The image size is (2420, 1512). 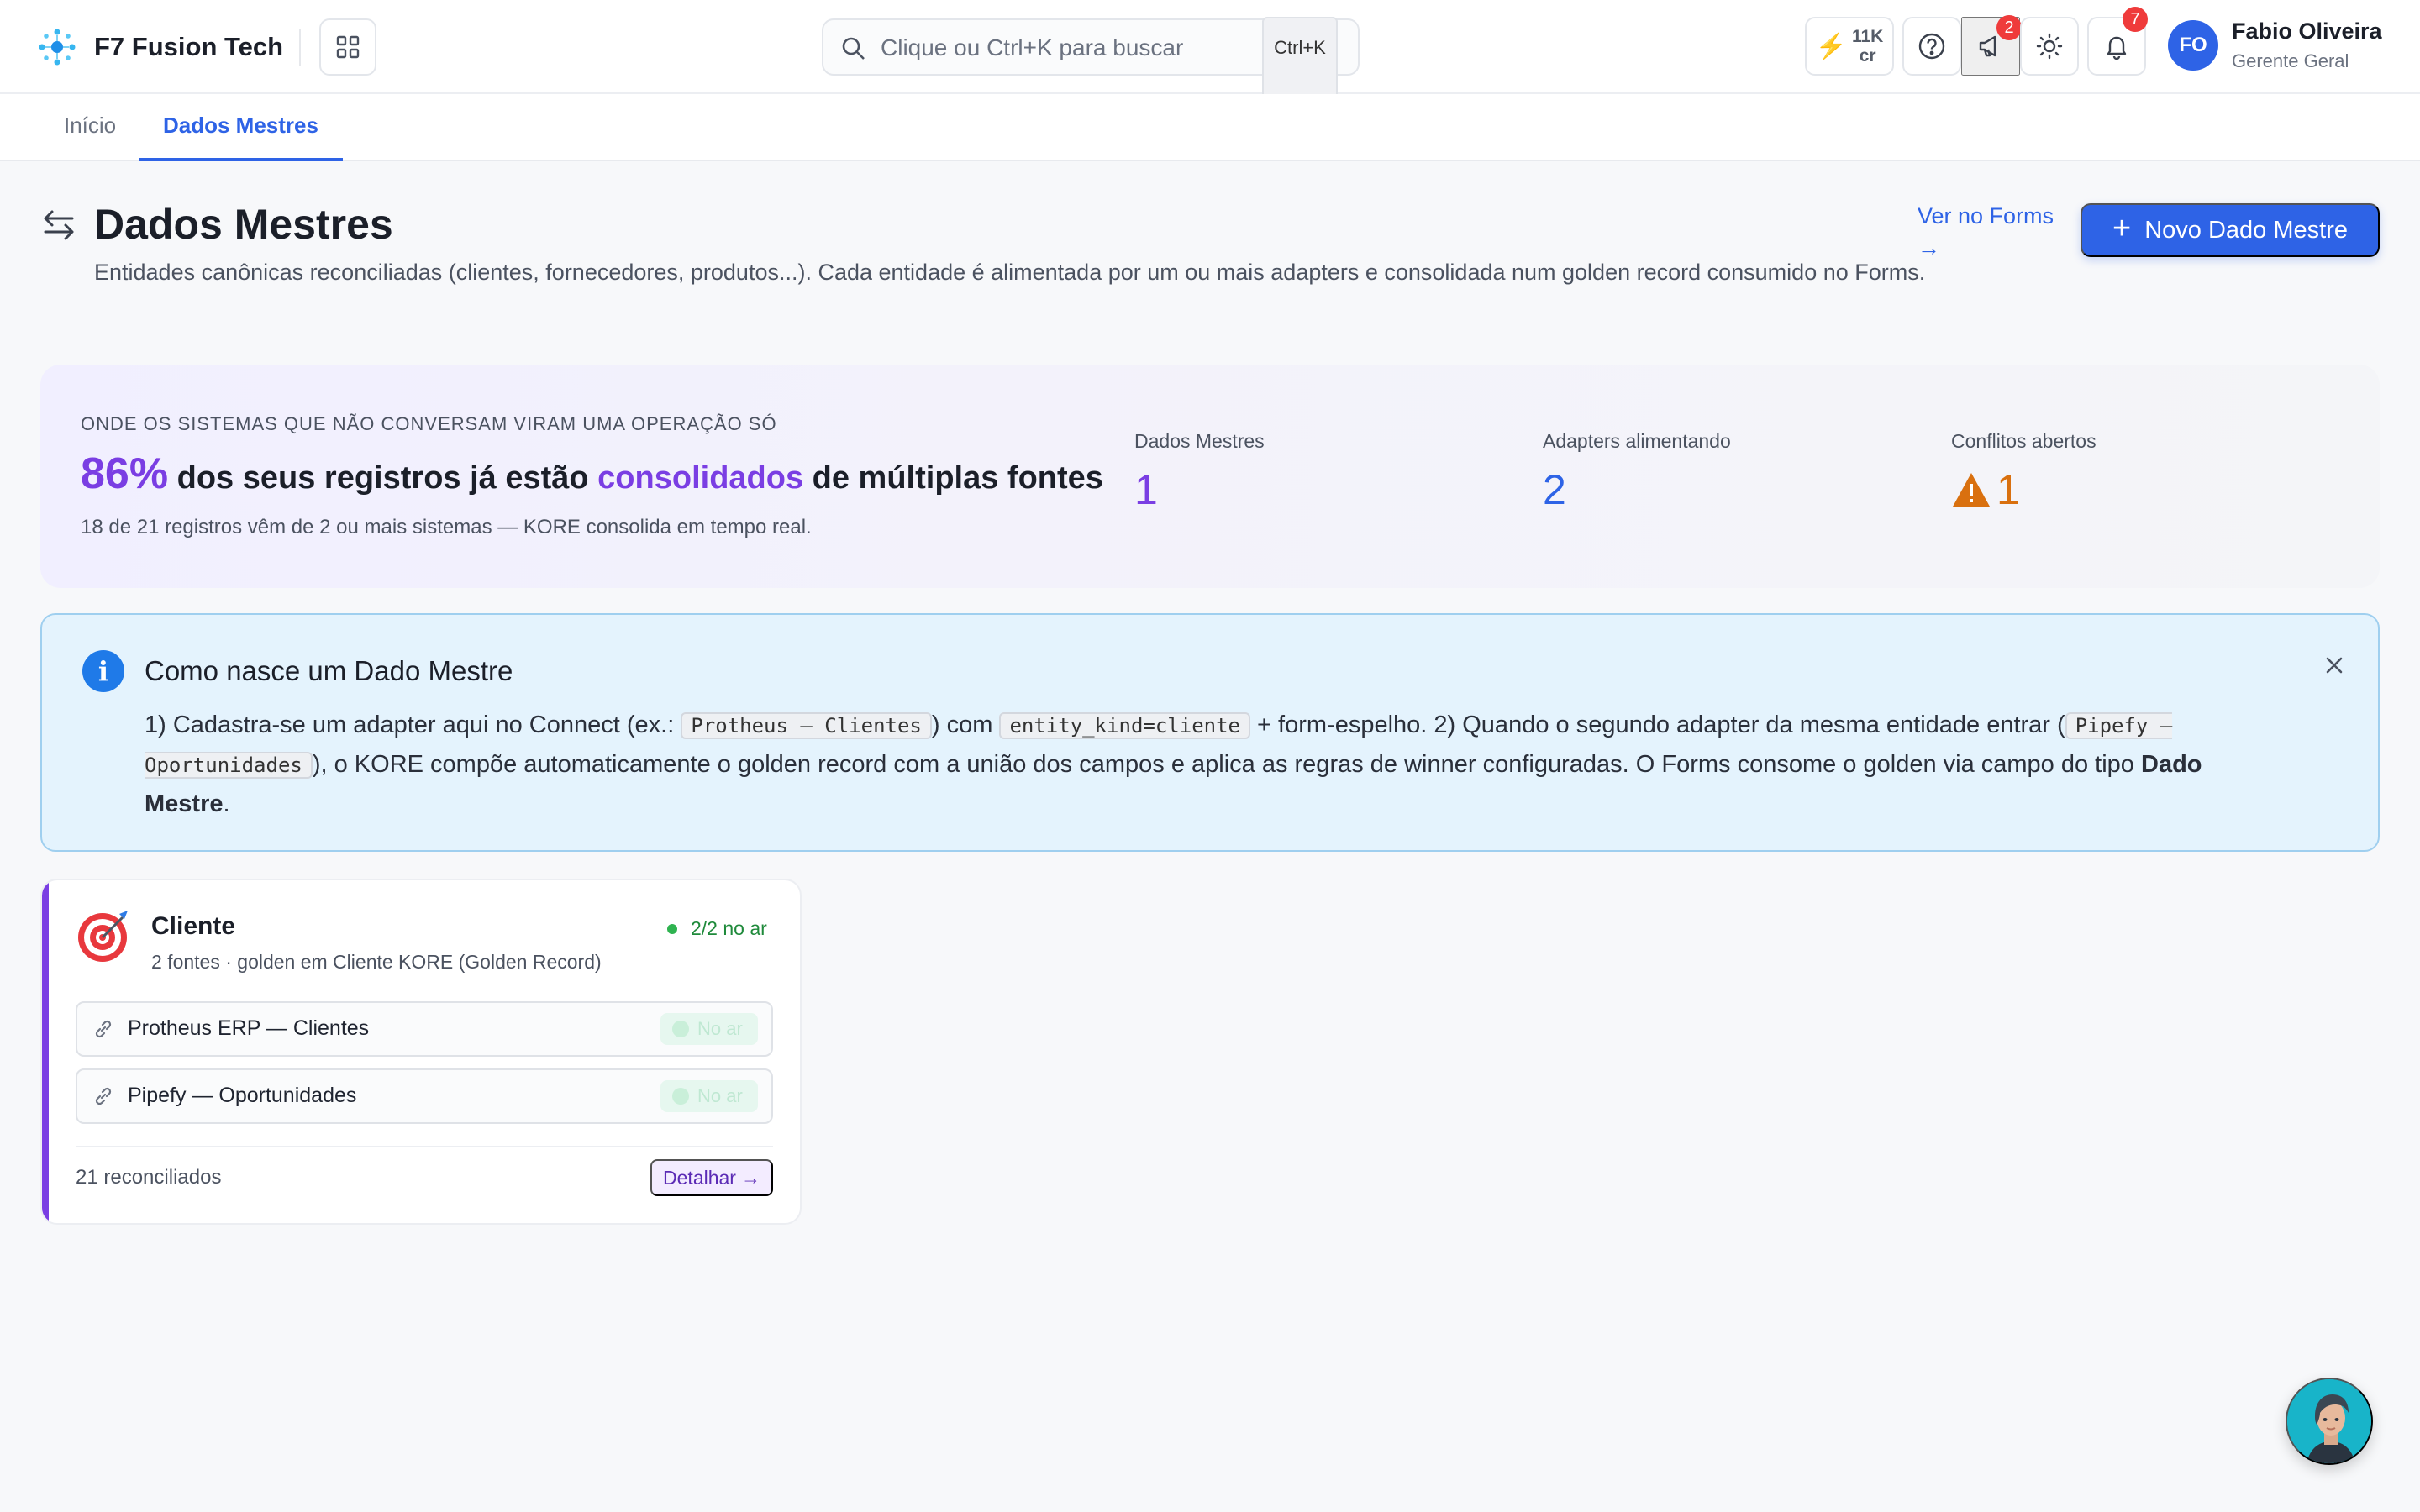 What do you see at coordinates (1993, 232) in the screenshot?
I see `view-in-forms-link: Ver no Forms →` at bounding box center [1993, 232].